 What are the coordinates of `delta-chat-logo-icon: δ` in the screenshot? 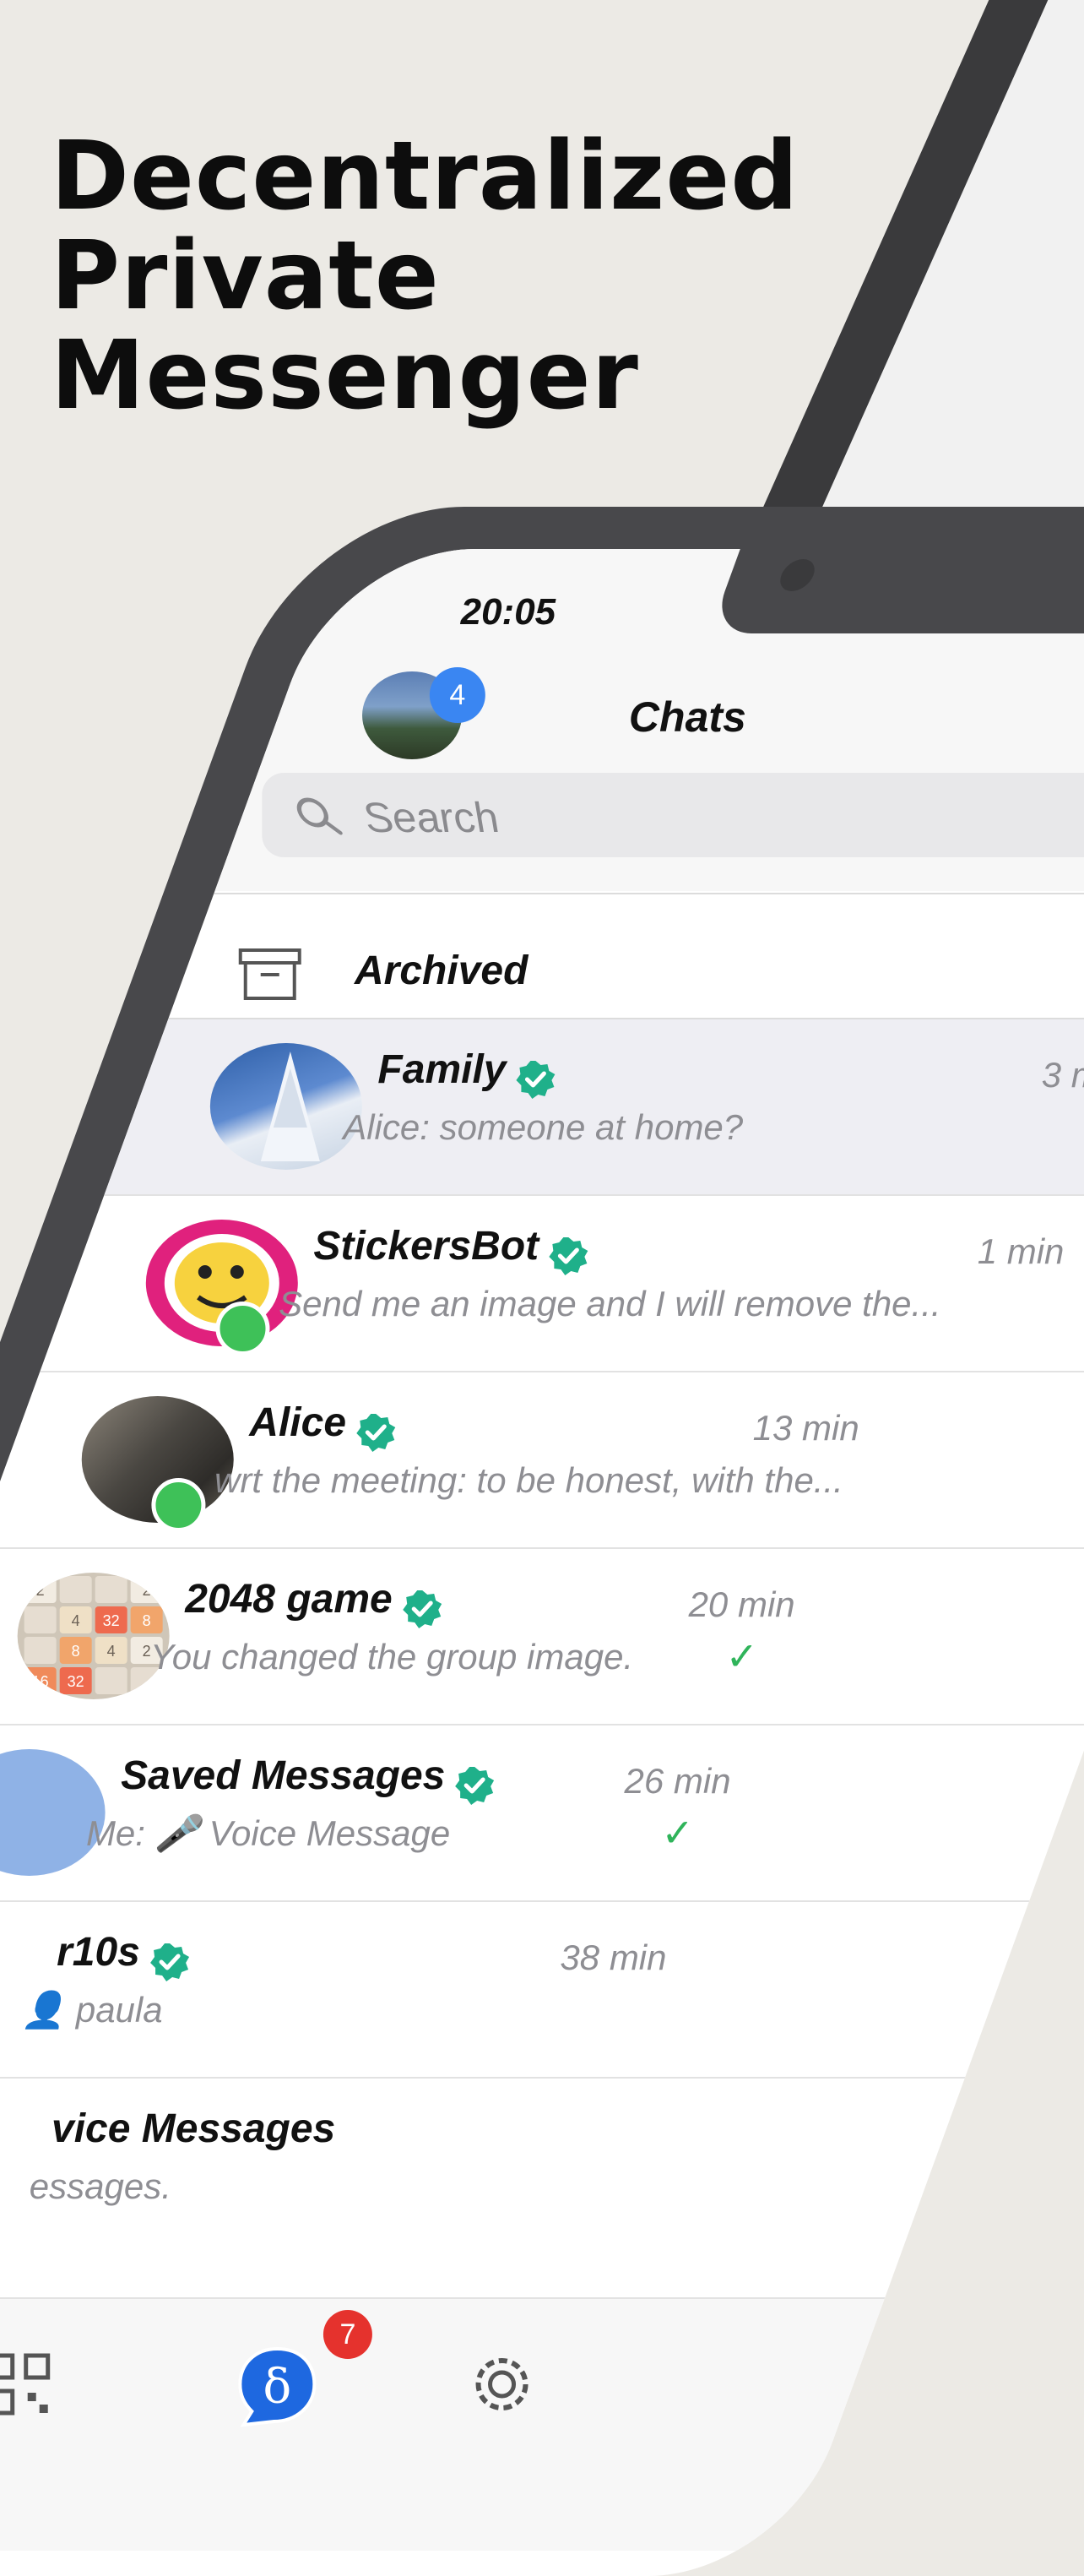 It's located at (277, 2386).